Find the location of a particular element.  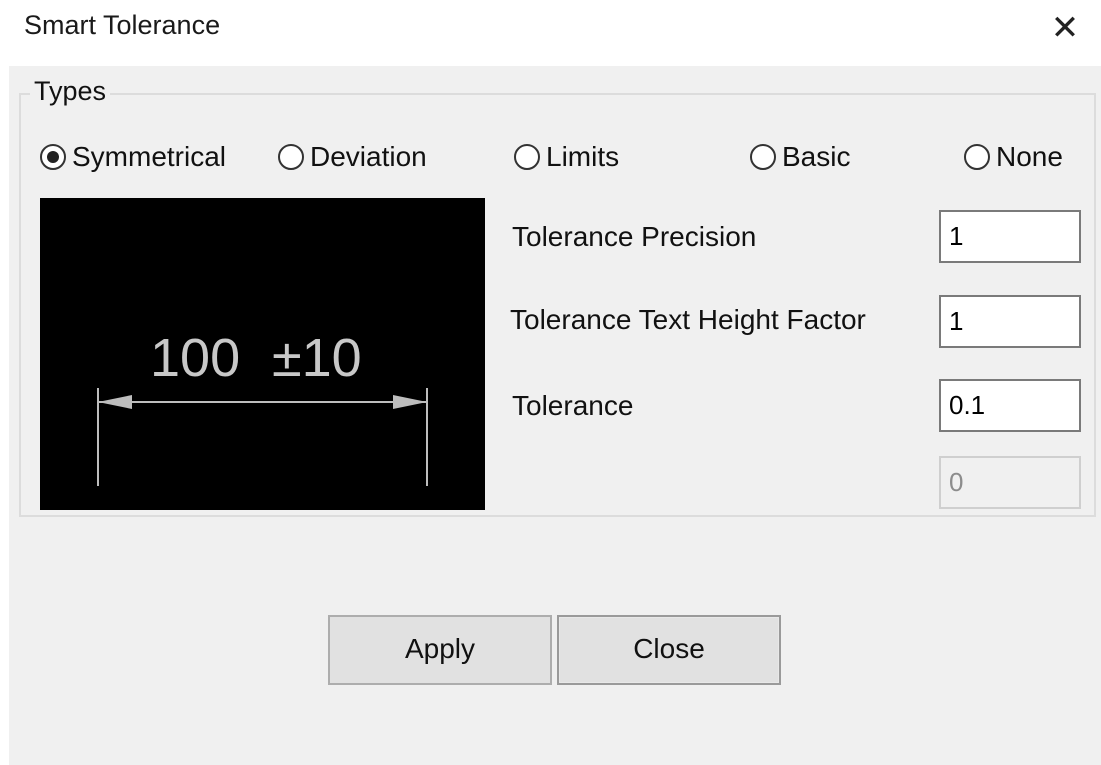

dimension-line-graphic is located at coordinates (262, 437).